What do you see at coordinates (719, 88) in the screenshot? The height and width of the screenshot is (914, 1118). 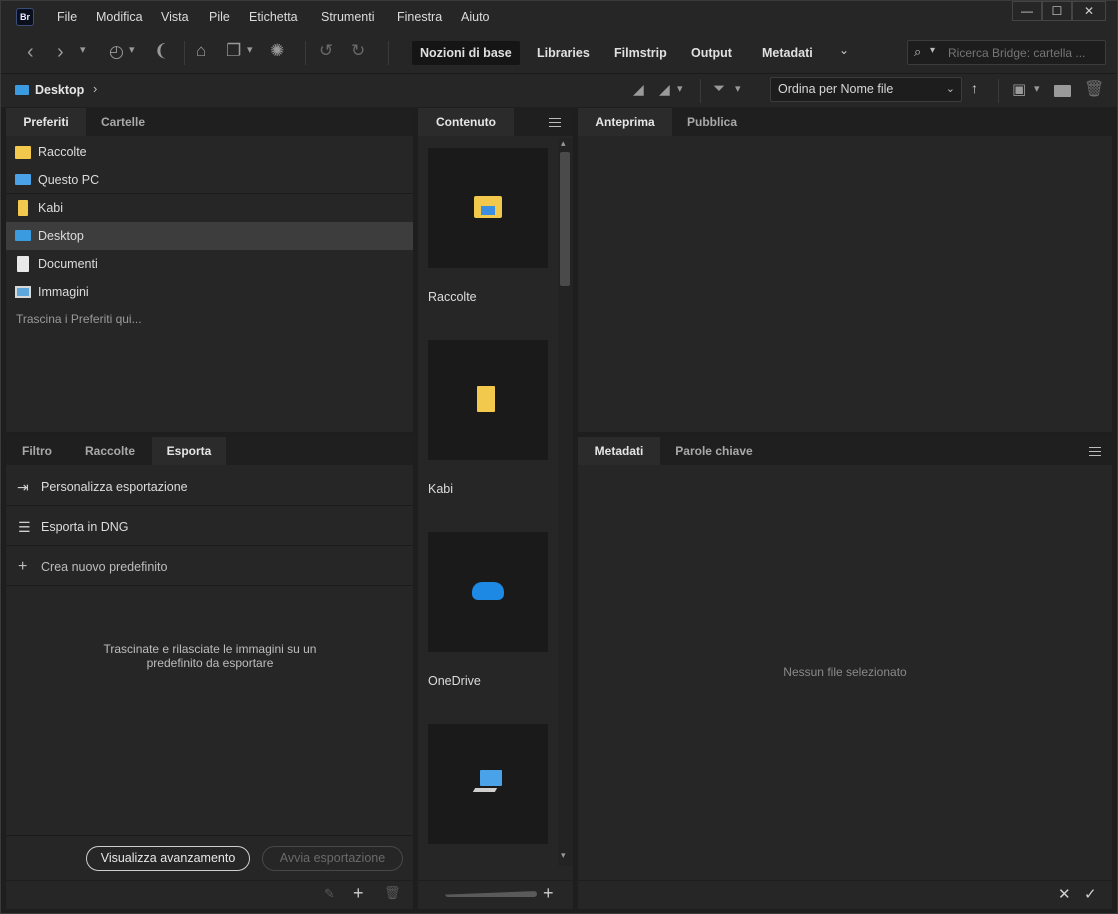 I see `filter-icon: ⏷` at bounding box center [719, 88].